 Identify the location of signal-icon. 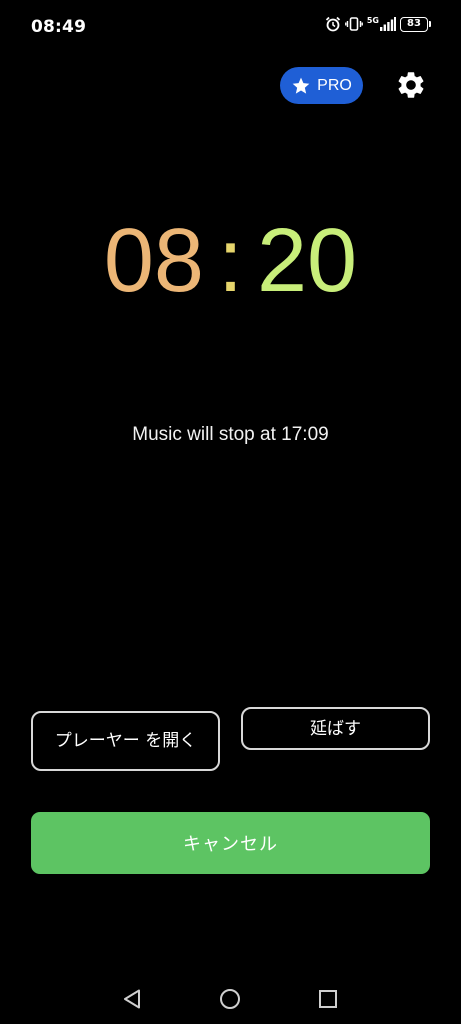
(388, 24).